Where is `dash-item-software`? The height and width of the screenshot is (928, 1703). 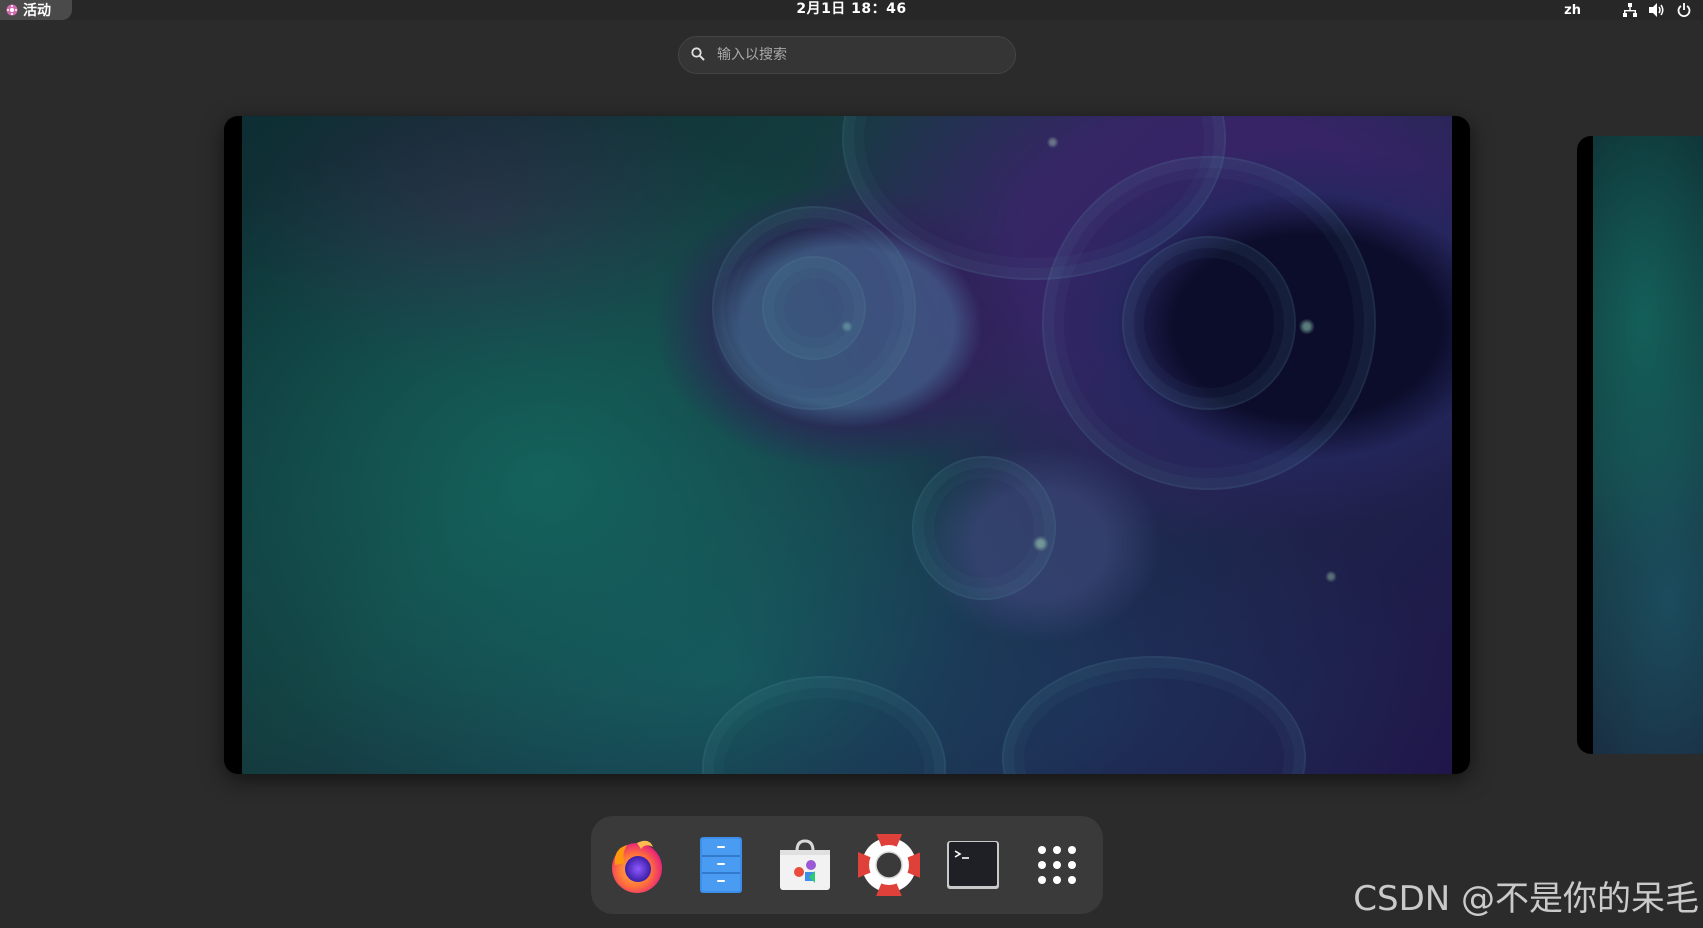
dash-item-software is located at coordinates (805, 865).